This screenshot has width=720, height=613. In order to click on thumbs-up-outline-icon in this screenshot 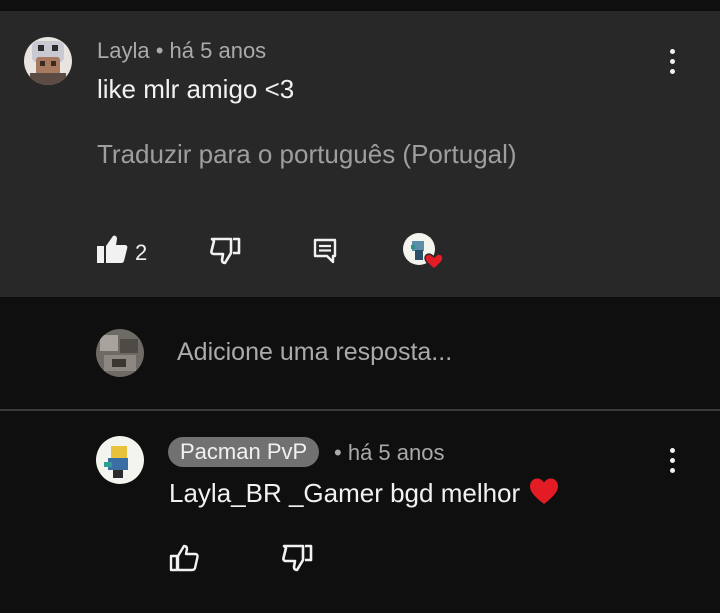, I will do `click(184, 558)`.